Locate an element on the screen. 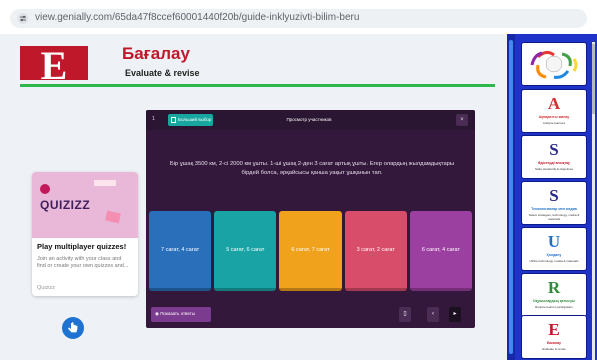 The width and height of the screenshot is (597, 360). question-number: 1 is located at coordinates (154, 119).